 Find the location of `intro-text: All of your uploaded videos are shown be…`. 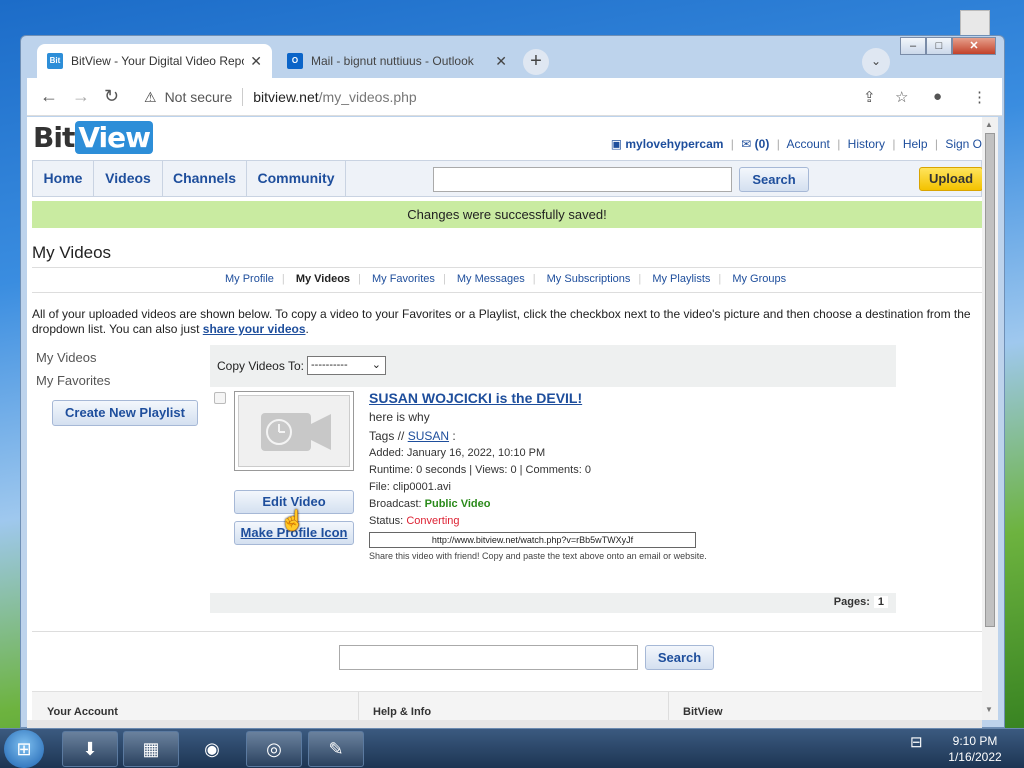

intro-text: All of your uploaded videos are shown be… is located at coordinates (504, 322).